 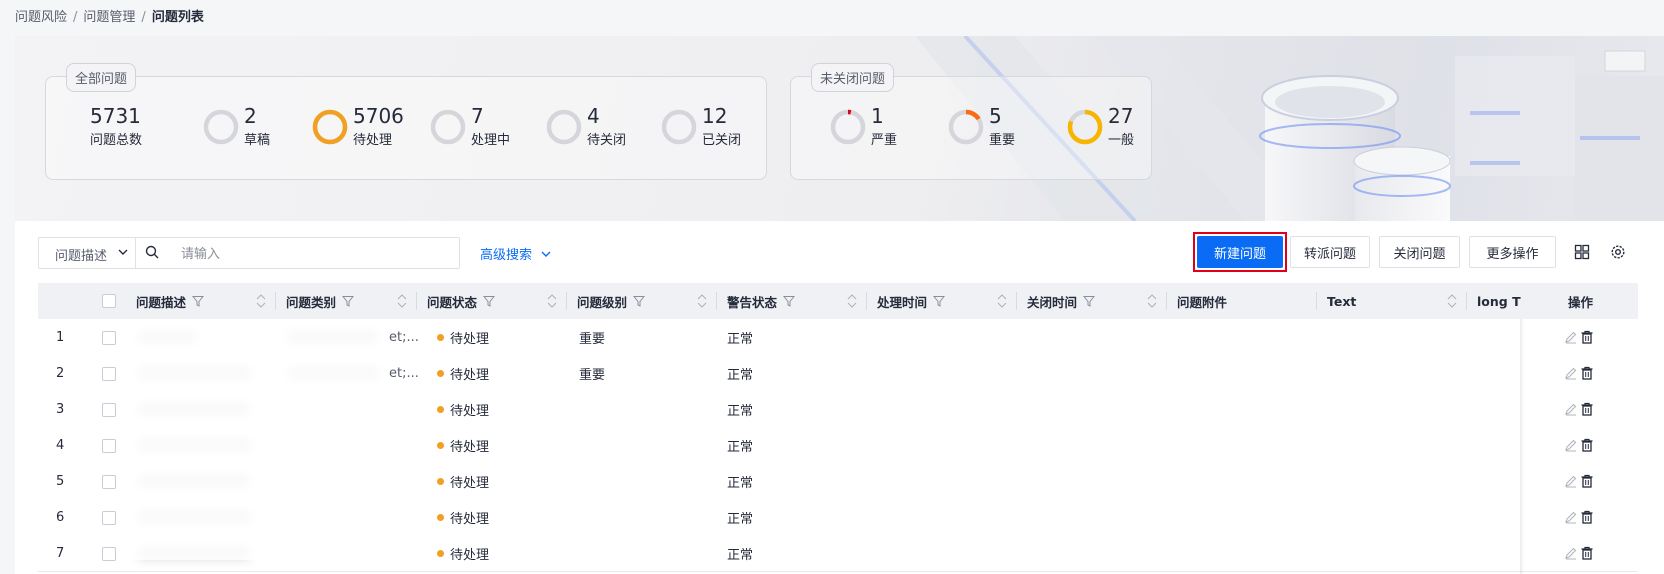 What do you see at coordinates (585, 126) in the screenshot?
I see `stat-to-close: 4 待关闭` at bounding box center [585, 126].